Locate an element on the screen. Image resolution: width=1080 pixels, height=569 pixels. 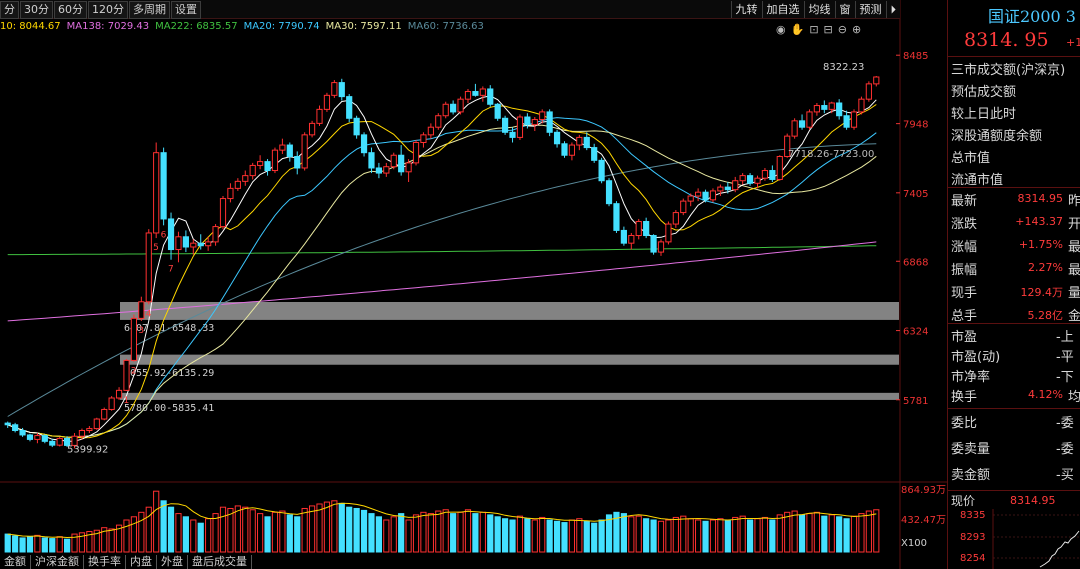
tool-button: ⏵ is located at coordinates (893, 9).